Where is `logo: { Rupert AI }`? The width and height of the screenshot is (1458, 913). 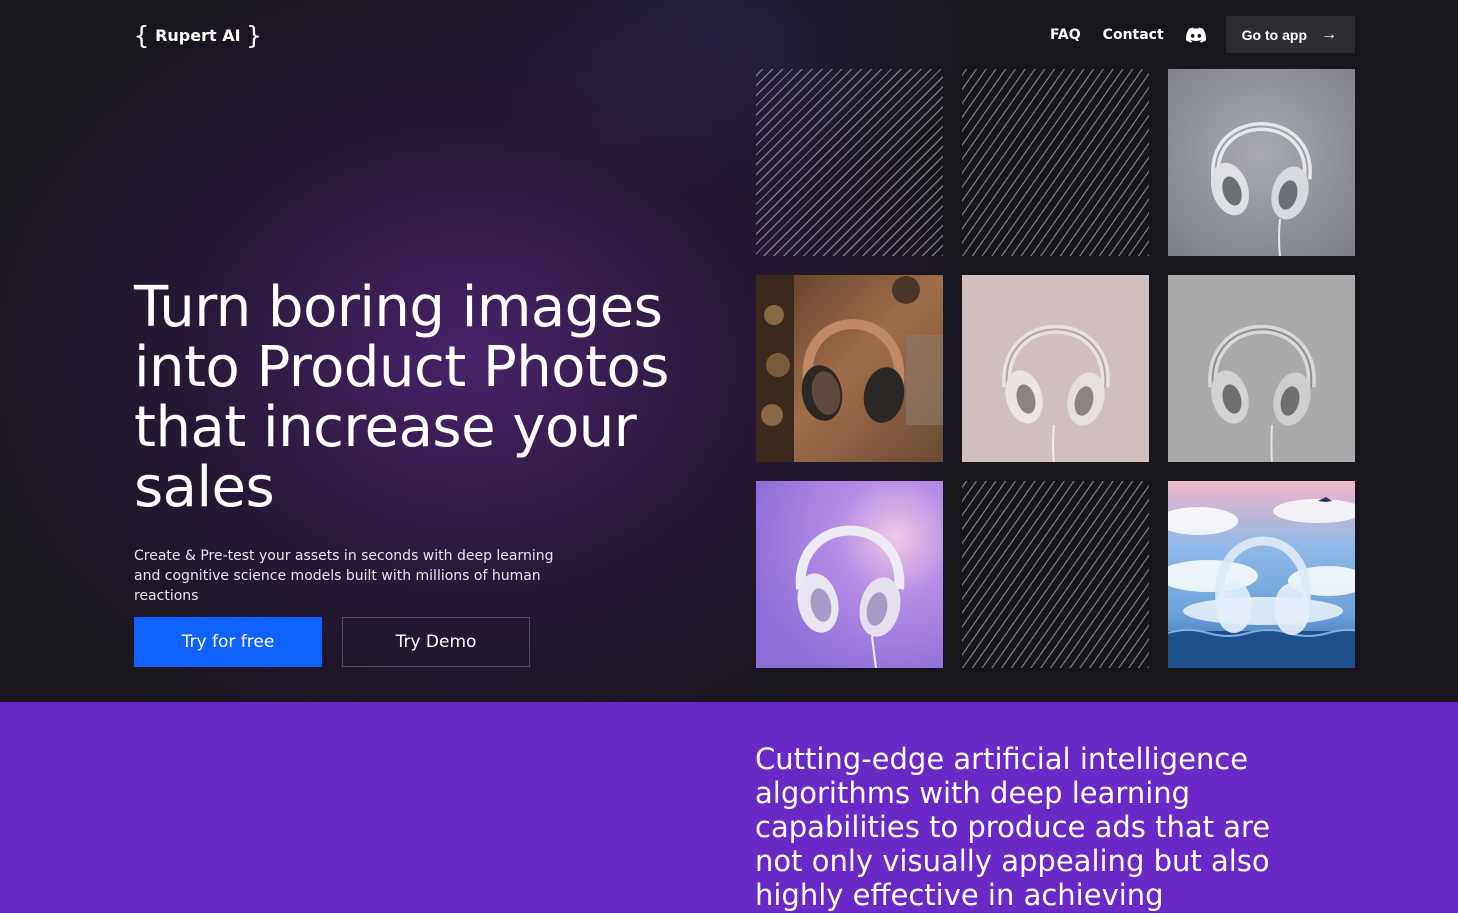
logo: { Rupert AI } is located at coordinates (198, 35).